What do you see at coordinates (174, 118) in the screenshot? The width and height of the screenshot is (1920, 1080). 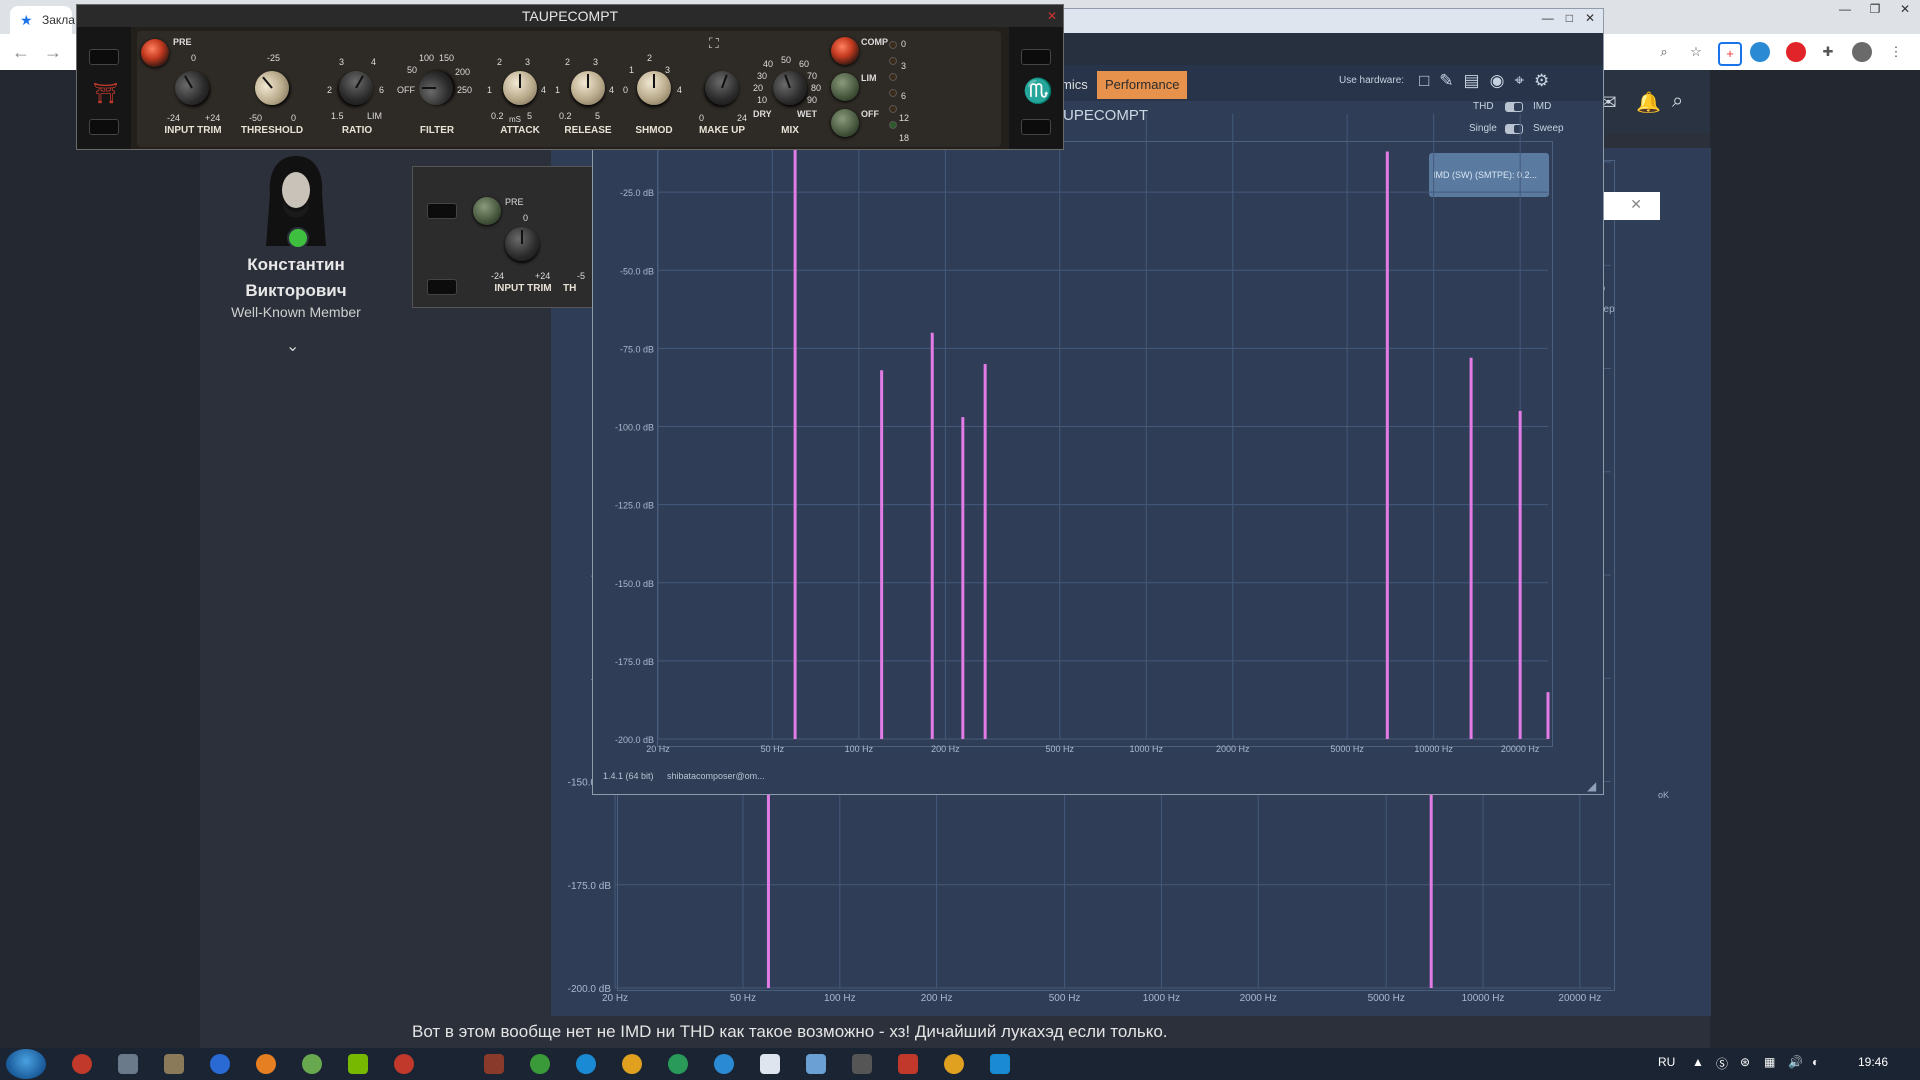 I see `knob-mark: -24` at bounding box center [174, 118].